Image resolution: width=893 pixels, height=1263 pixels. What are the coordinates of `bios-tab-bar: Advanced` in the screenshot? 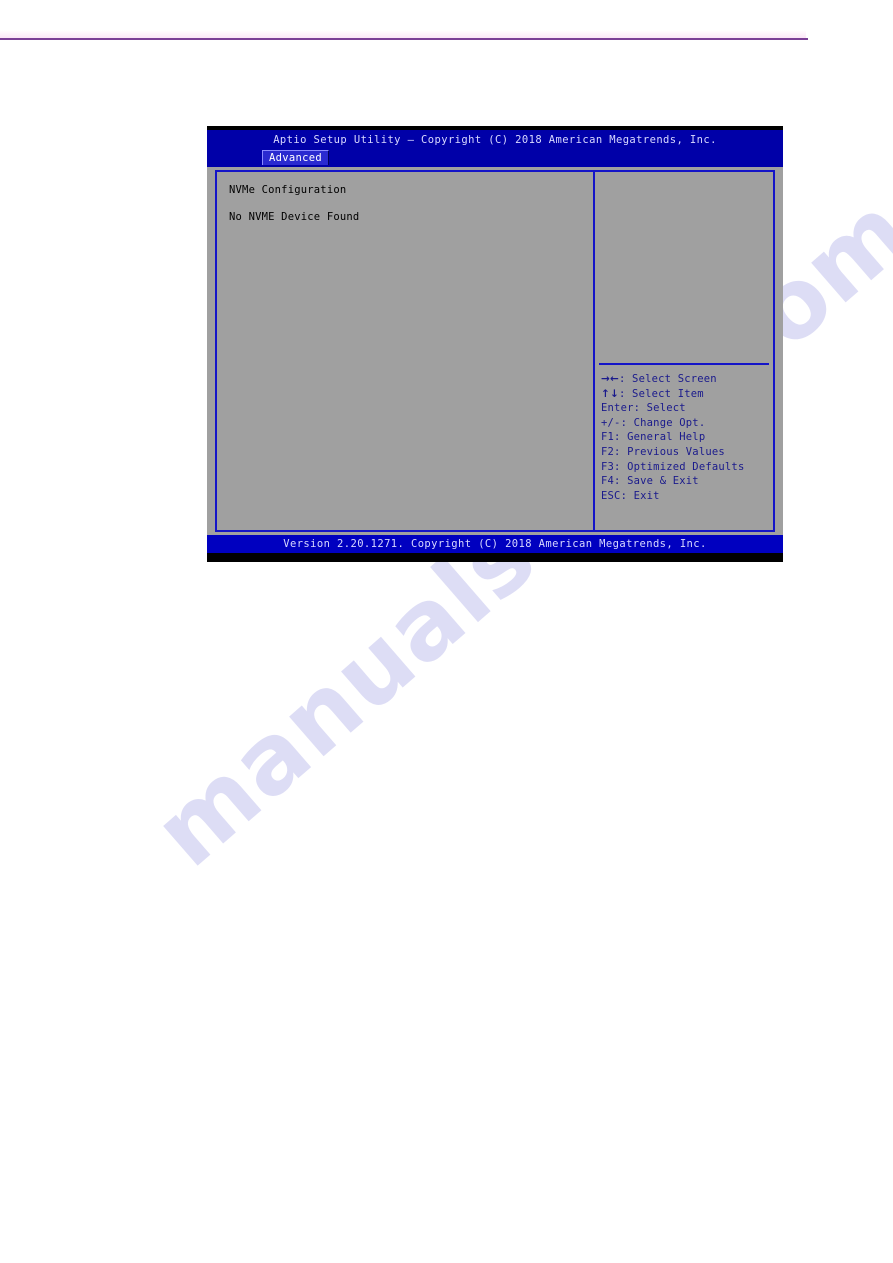 It's located at (495, 158).